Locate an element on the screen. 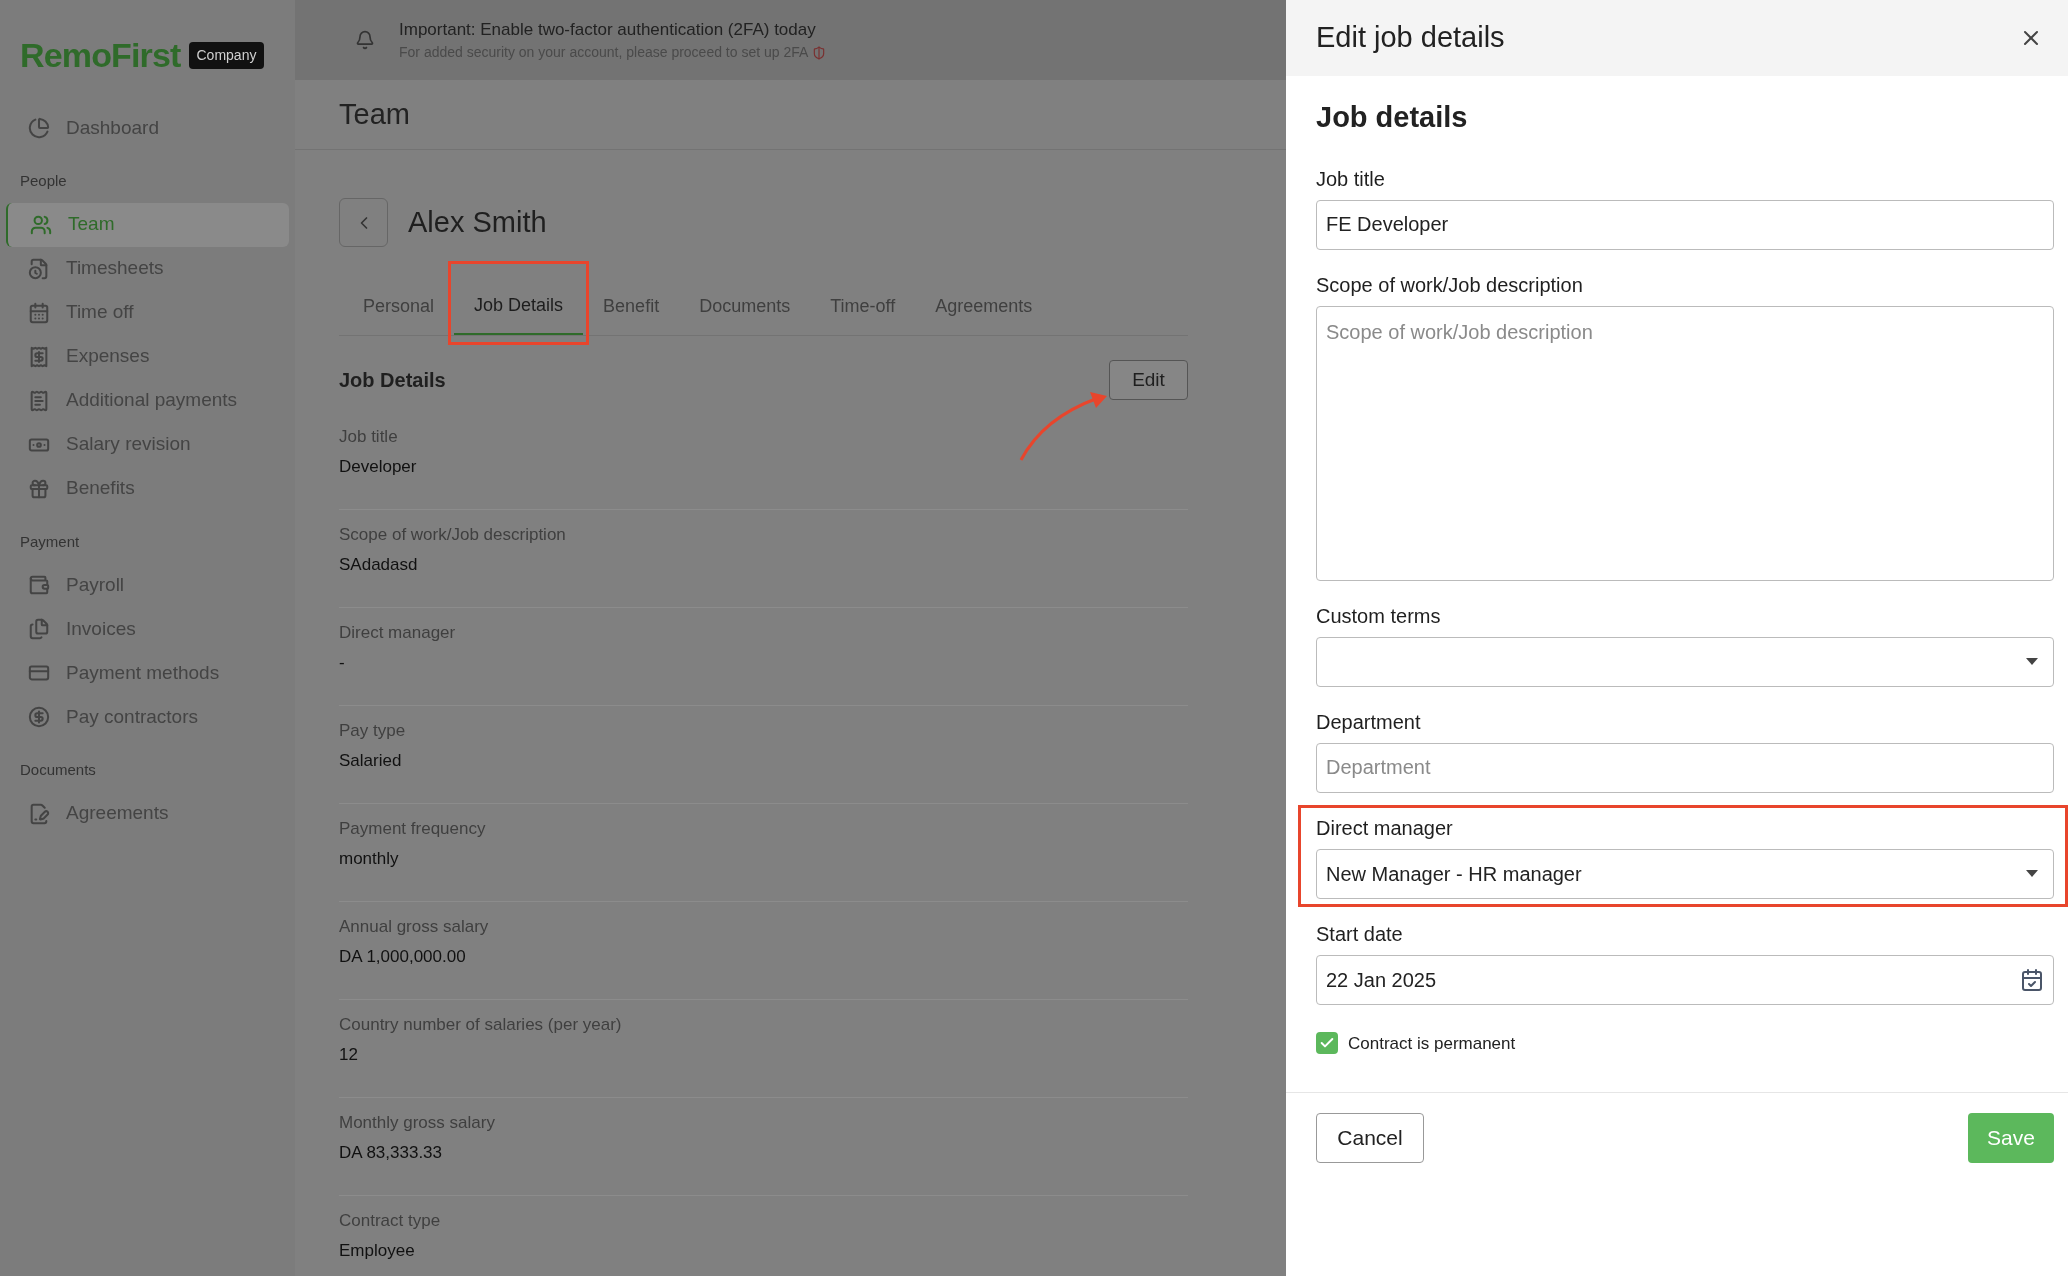 The image size is (2068, 1276). field-label: Start date is located at coordinates (1360, 934).